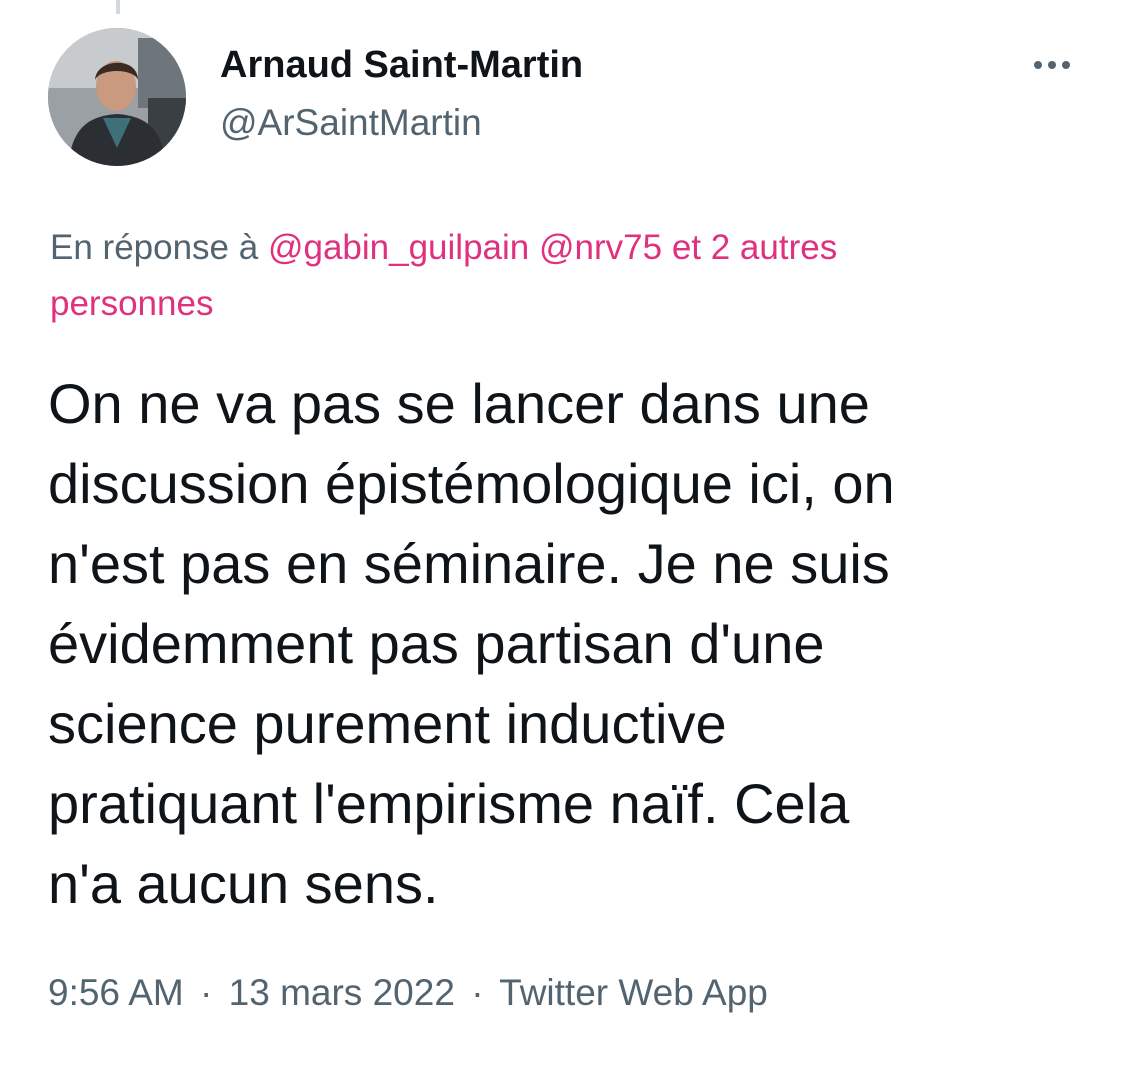 Image resolution: width=1125 pixels, height=1066 pixels. Describe the element at coordinates (351, 123) in the screenshot. I see `author-handle: @ArSaintMartin` at that location.